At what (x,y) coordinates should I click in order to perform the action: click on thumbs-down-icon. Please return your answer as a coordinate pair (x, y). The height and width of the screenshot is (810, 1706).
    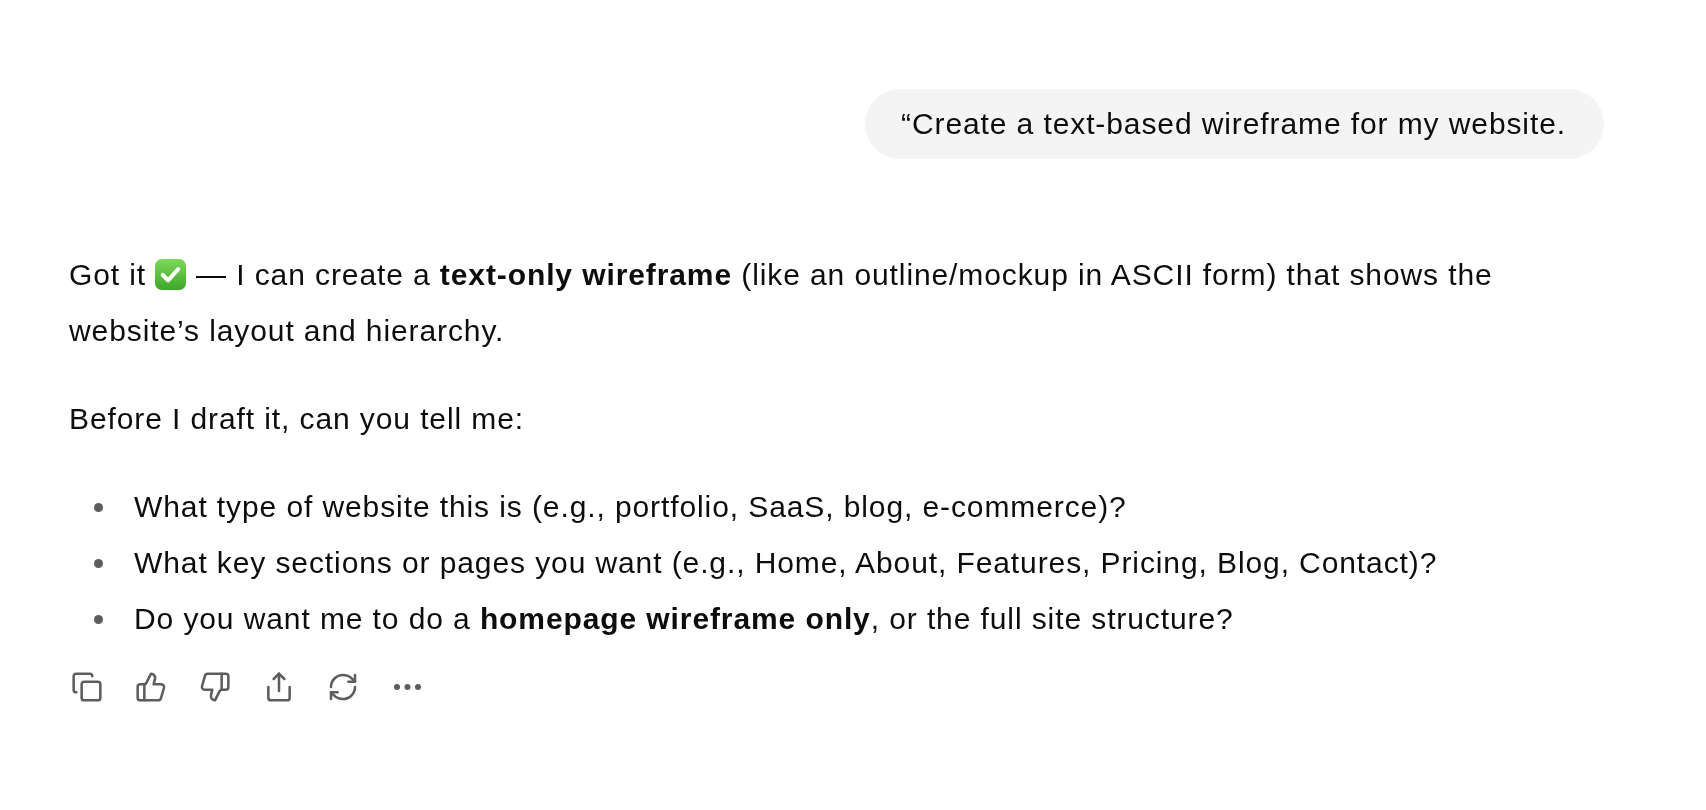
    Looking at the image, I should click on (215, 687).